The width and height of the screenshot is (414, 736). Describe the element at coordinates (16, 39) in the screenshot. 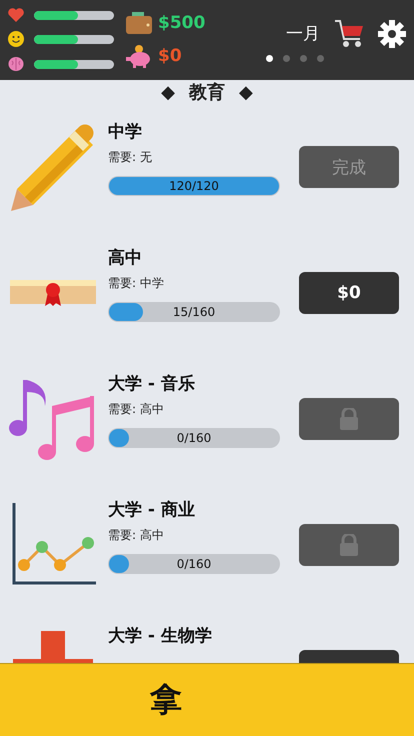

I see `smiley-icon` at that location.